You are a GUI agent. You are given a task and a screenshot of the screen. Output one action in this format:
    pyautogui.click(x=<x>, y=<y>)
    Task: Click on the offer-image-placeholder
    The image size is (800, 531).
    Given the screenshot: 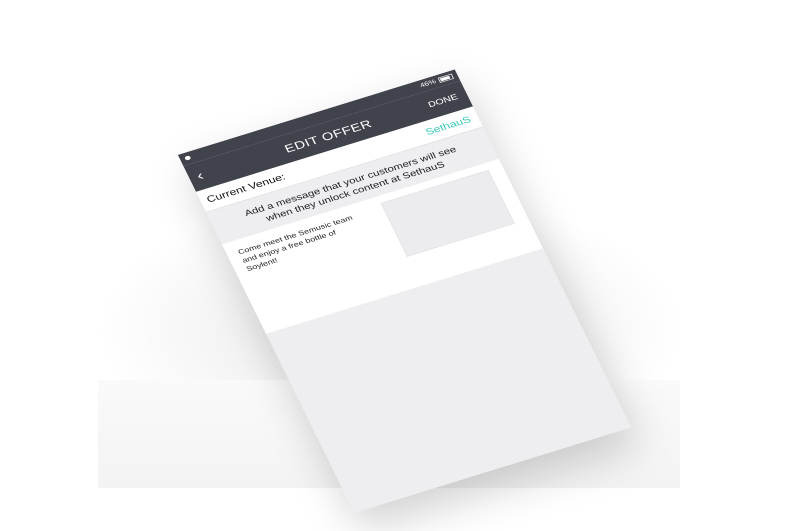 What is the action you would take?
    pyautogui.click(x=447, y=213)
    